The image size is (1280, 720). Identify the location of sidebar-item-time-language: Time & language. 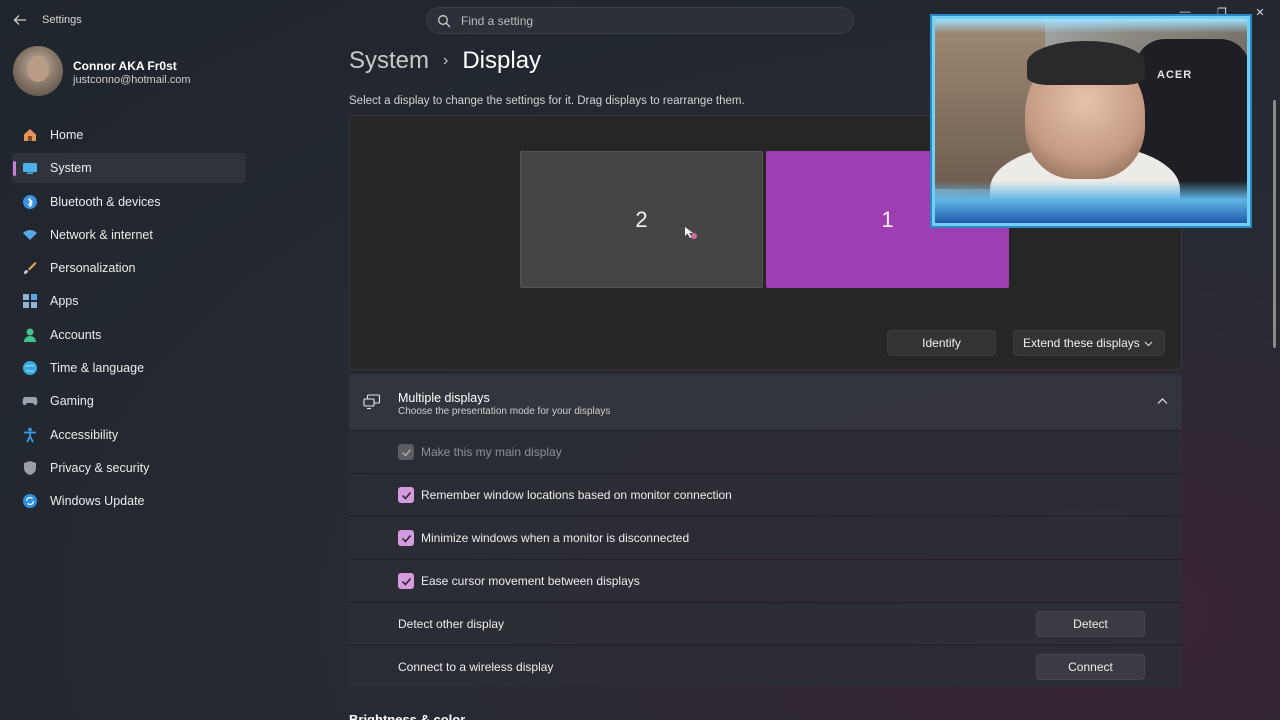
(129, 368).